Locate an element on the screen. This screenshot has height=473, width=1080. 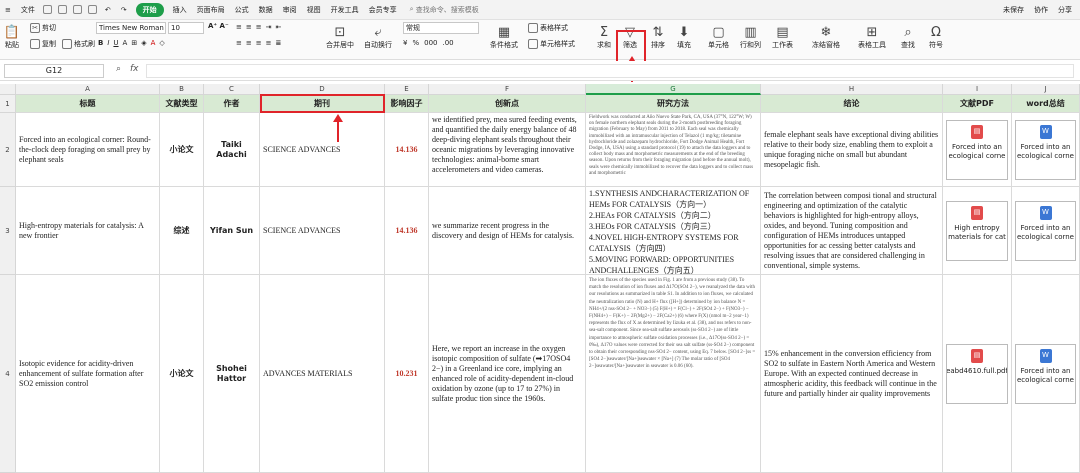
open-icon is located at coordinates (47, 9).